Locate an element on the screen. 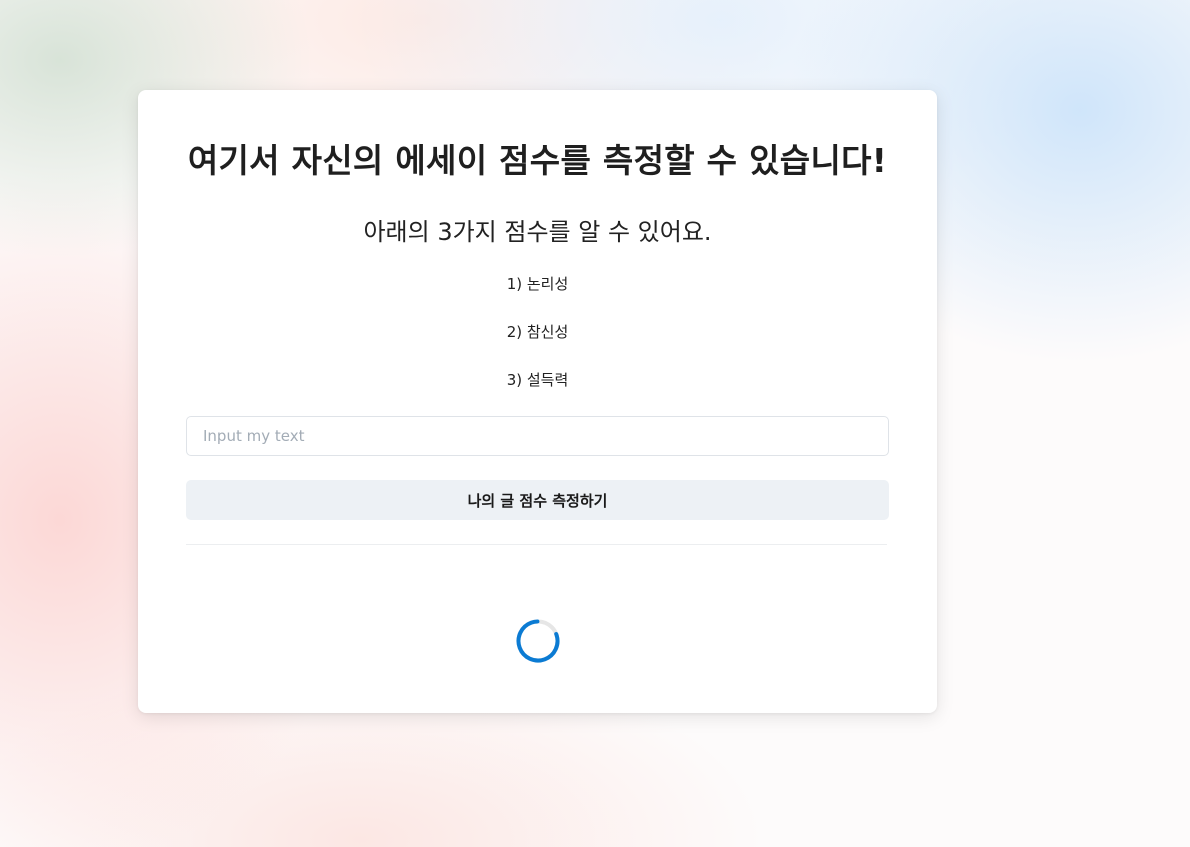  loading-spinner-icon is located at coordinates (538, 641).